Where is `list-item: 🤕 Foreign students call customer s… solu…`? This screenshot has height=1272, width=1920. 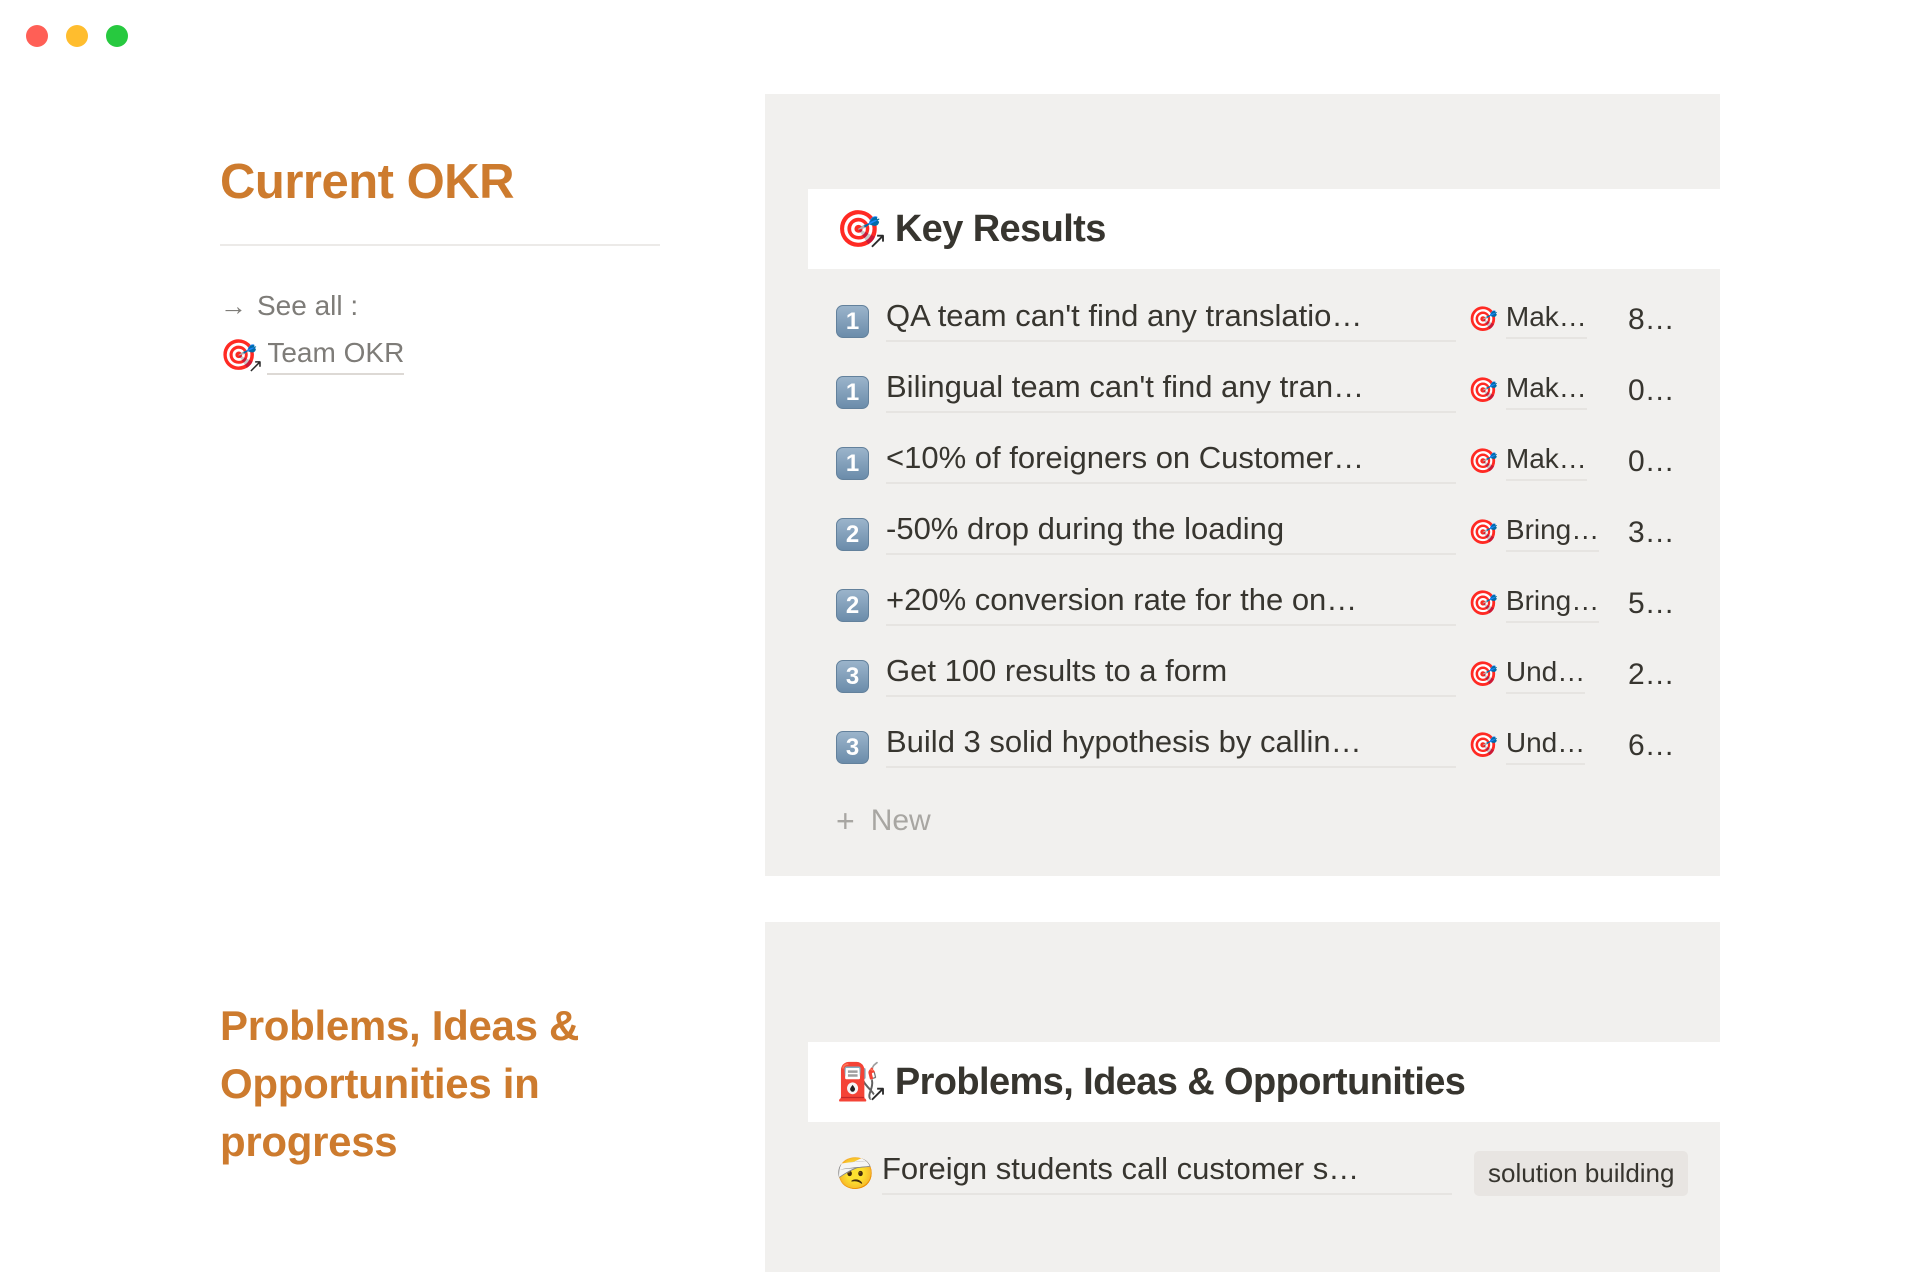 list-item: 🤕 Foreign students call customer s… solu… is located at coordinates (1264, 1173).